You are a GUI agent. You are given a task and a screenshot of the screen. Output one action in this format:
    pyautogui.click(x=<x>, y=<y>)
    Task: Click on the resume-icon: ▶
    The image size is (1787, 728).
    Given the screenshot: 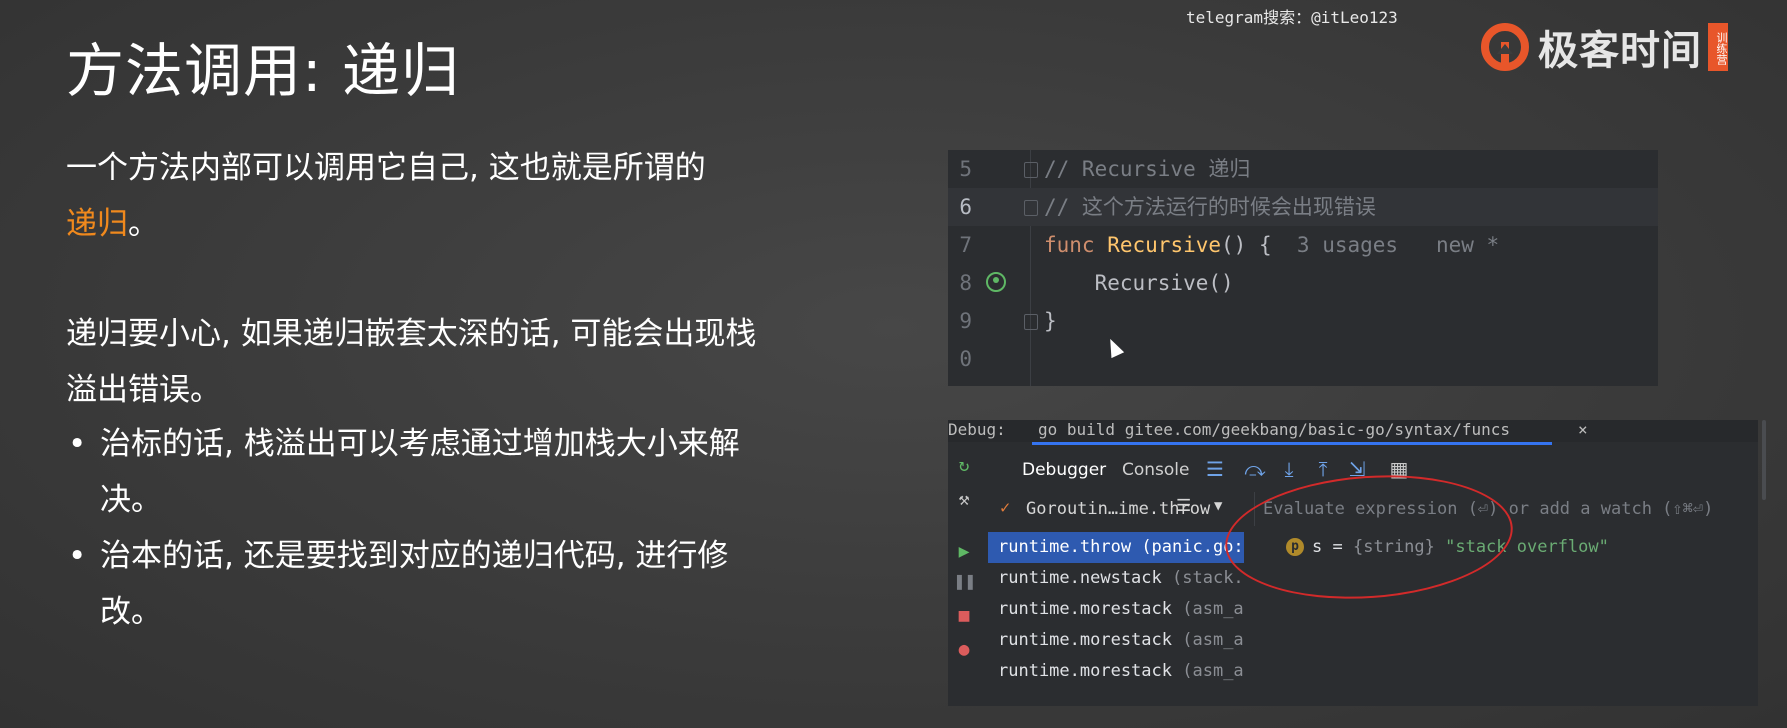 What is the action you would take?
    pyautogui.click(x=964, y=552)
    